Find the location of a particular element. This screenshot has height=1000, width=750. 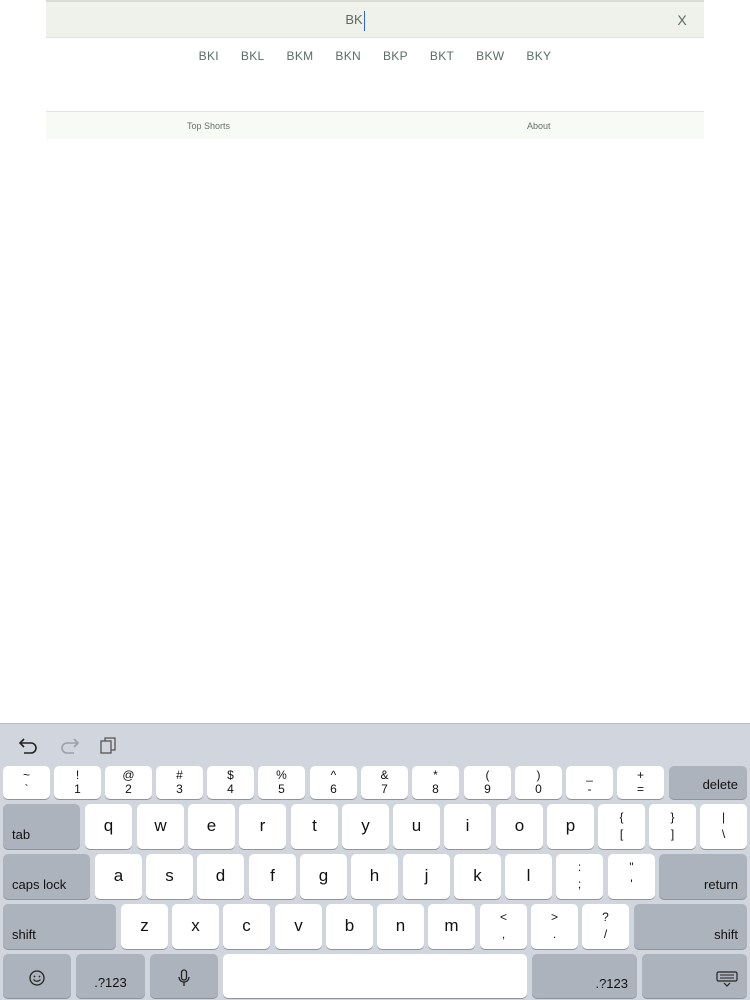

tab-key: tab is located at coordinates (41, 826).